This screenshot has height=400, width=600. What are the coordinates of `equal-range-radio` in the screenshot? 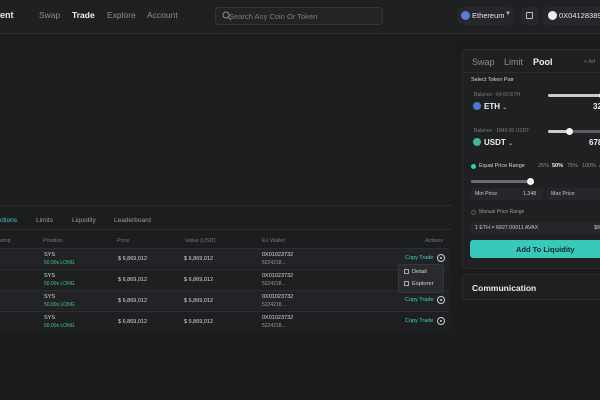 It's located at (473, 166).